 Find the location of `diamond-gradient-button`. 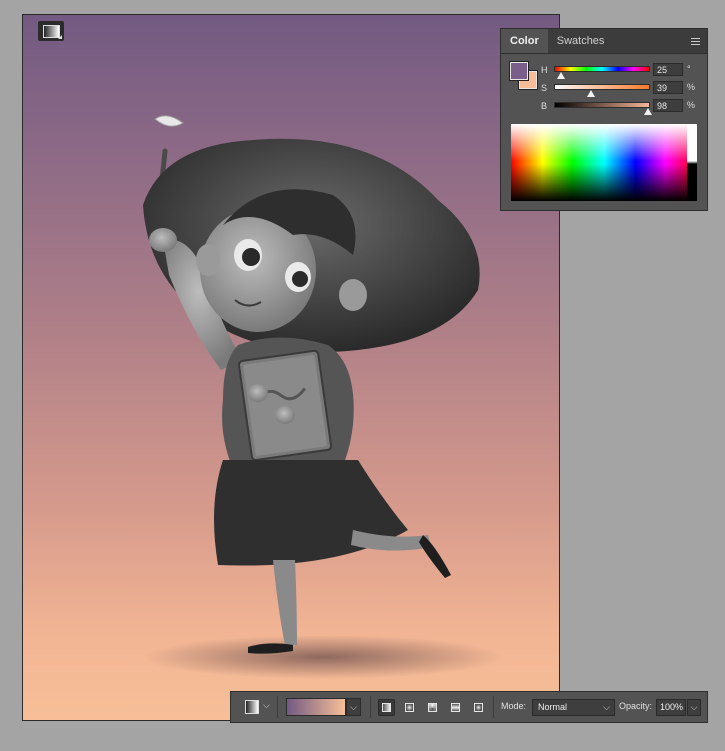

diamond-gradient-button is located at coordinates (478, 707).